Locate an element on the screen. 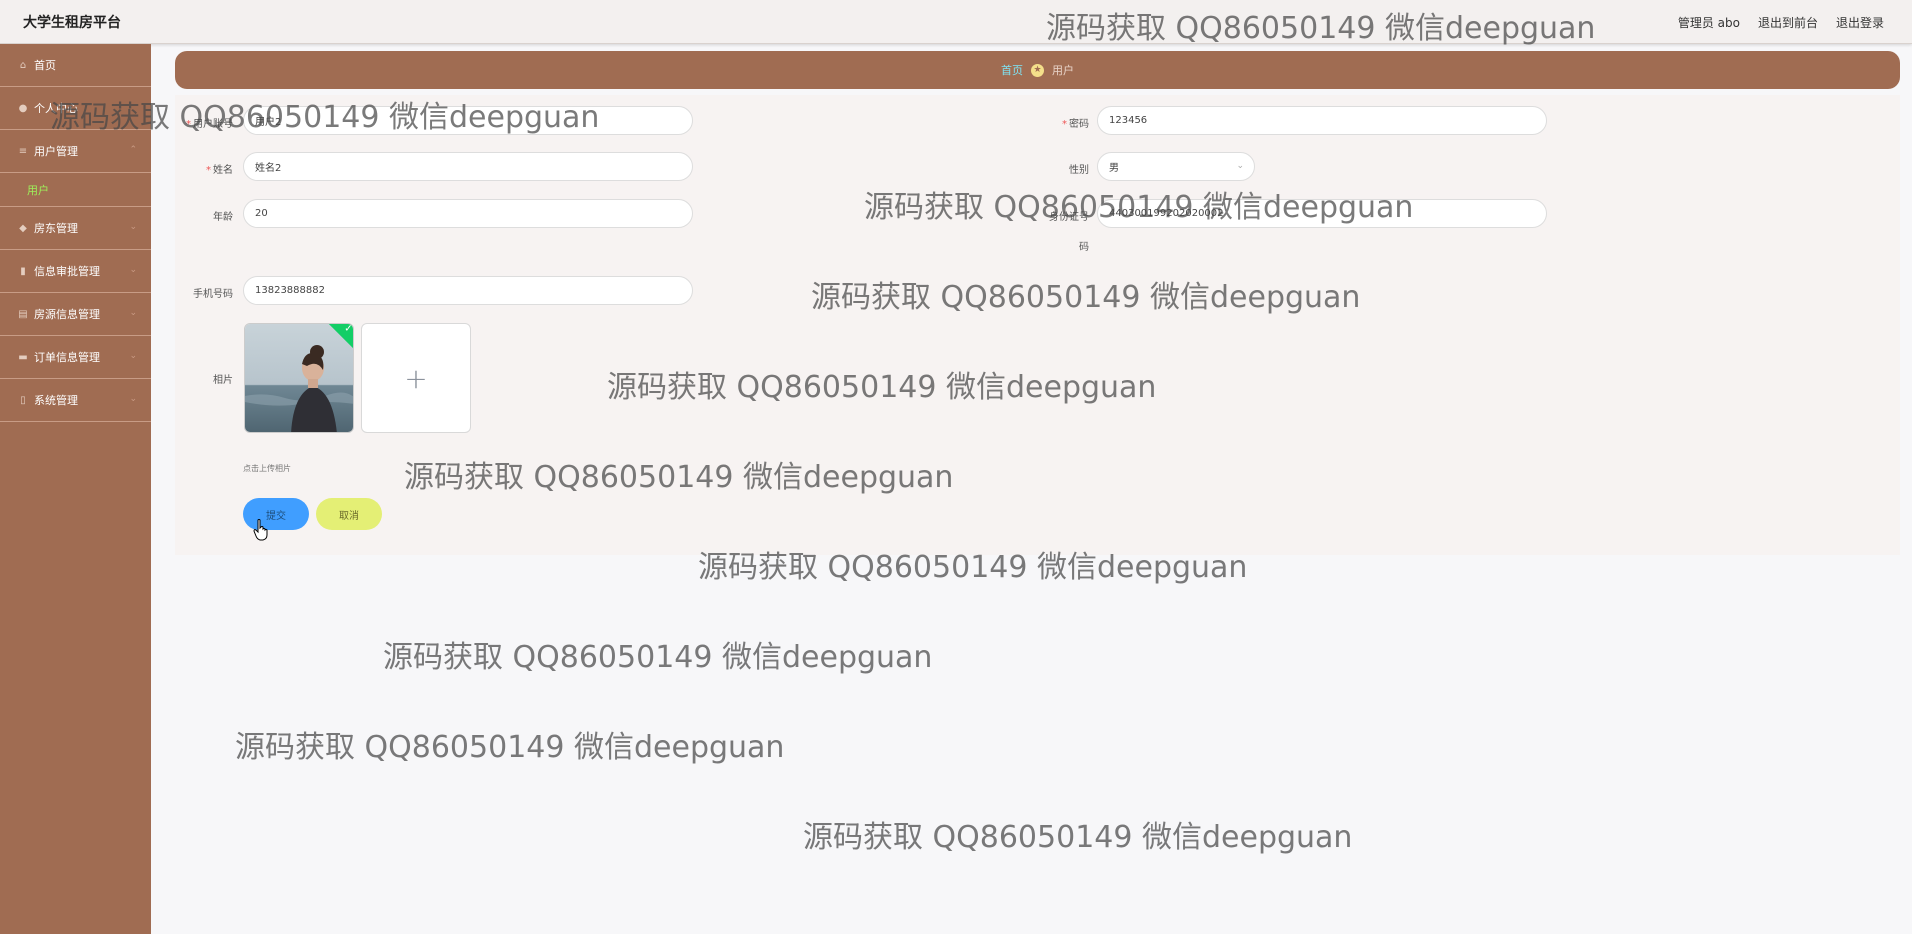  sidebar-item-label: 用户管理 is located at coordinates (56, 151).